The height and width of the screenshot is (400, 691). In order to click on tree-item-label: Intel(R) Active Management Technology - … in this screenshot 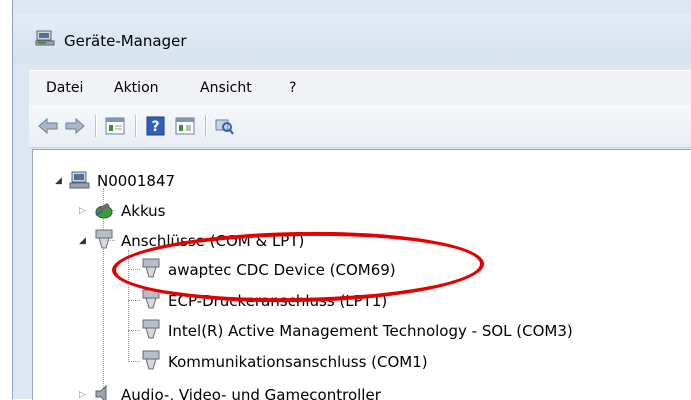, I will do `click(370, 331)`.